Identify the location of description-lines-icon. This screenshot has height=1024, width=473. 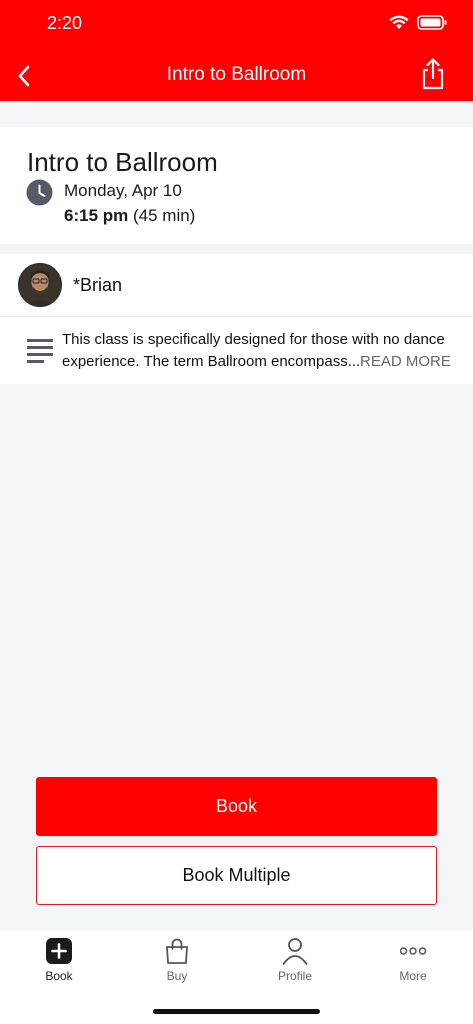
(40, 351).